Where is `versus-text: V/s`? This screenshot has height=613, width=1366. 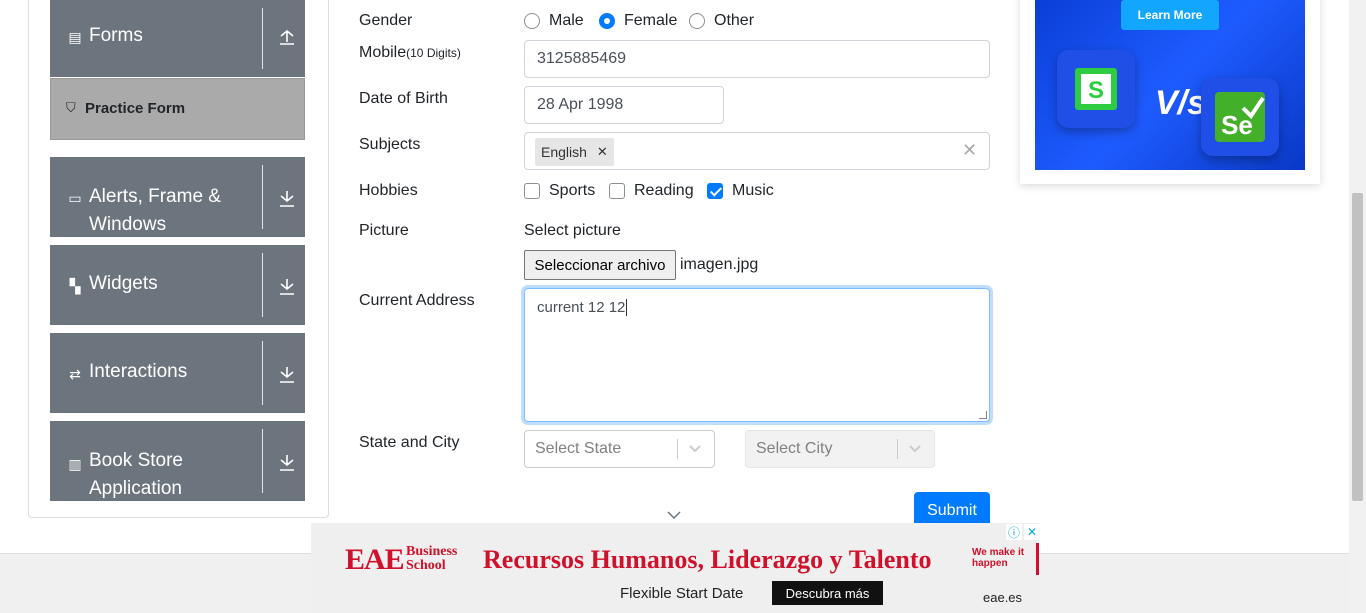
versus-text: V/s is located at coordinates (1181, 103).